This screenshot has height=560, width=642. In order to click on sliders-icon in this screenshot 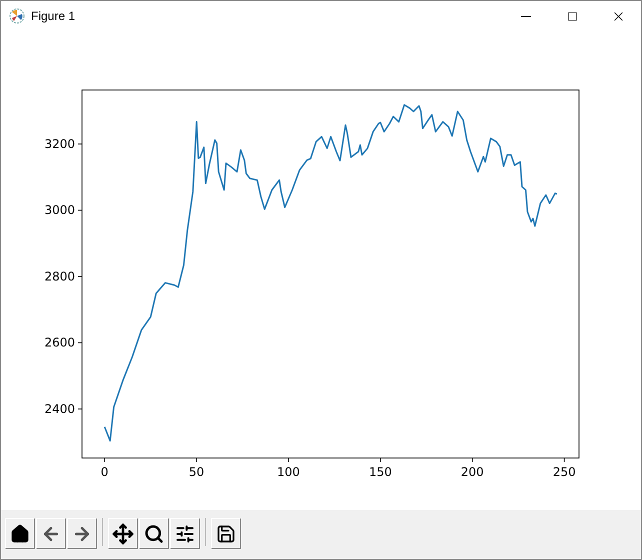, I will do `click(185, 534)`.